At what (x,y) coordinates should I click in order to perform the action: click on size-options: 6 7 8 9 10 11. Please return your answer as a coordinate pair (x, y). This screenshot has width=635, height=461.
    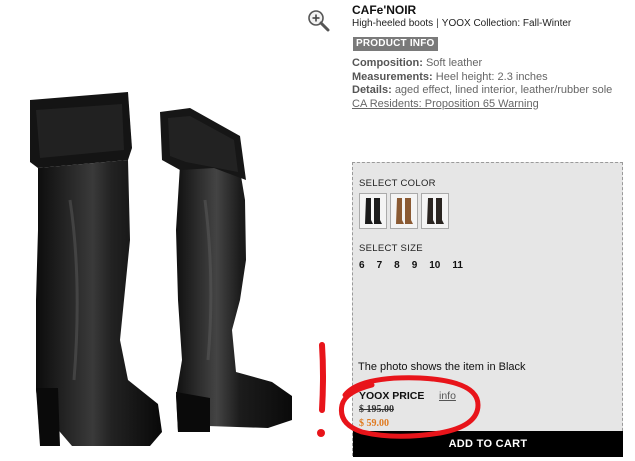
    Looking at the image, I should click on (417, 265).